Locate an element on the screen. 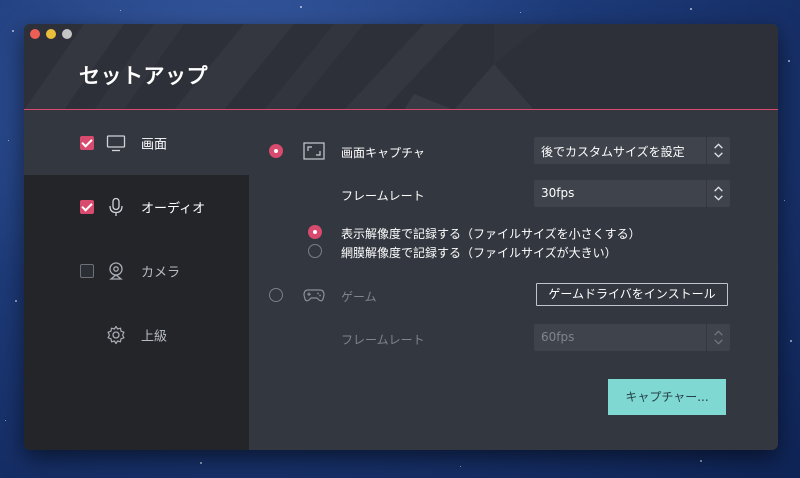 The image size is (800, 478). capture-size-select: 後でカスタムサイズを設定 is located at coordinates (632, 150).